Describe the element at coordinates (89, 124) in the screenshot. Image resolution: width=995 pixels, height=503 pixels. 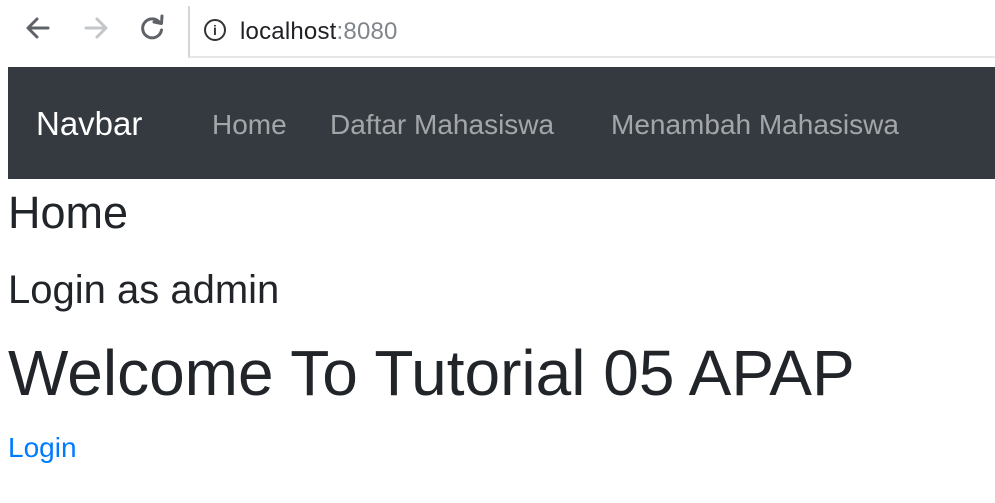
I see `navbar-brand: Navbar` at that location.